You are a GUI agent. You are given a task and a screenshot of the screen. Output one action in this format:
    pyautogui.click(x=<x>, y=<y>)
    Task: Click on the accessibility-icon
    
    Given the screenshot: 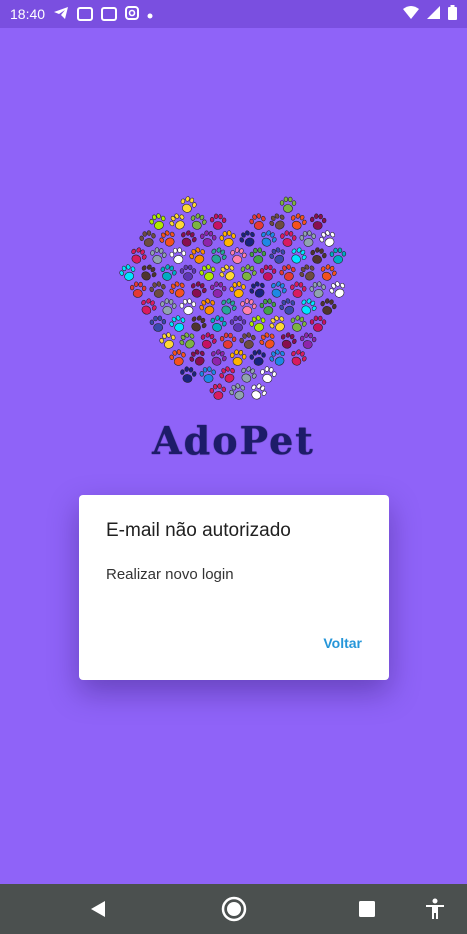 What is the action you would take?
    pyautogui.click(x=435, y=909)
    